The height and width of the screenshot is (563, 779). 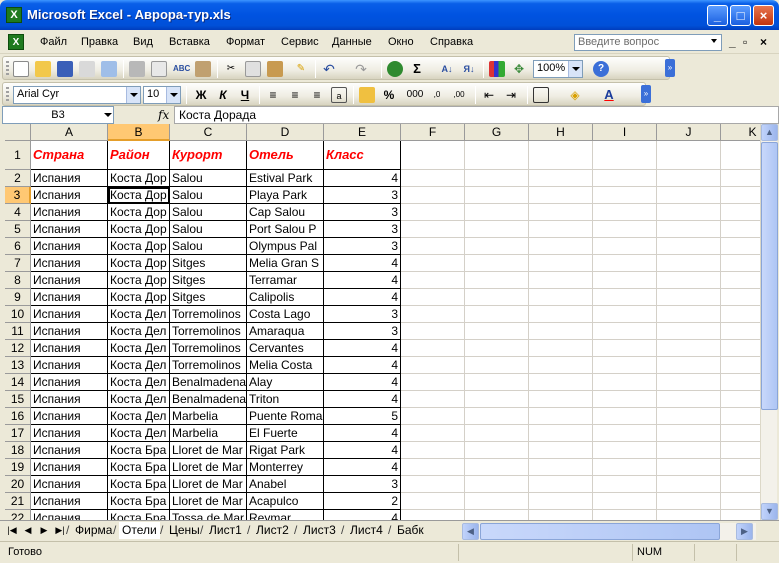 What do you see at coordinates (769, 276) in the screenshot?
I see `scroll-thumb` at bounding box center [769, 276].